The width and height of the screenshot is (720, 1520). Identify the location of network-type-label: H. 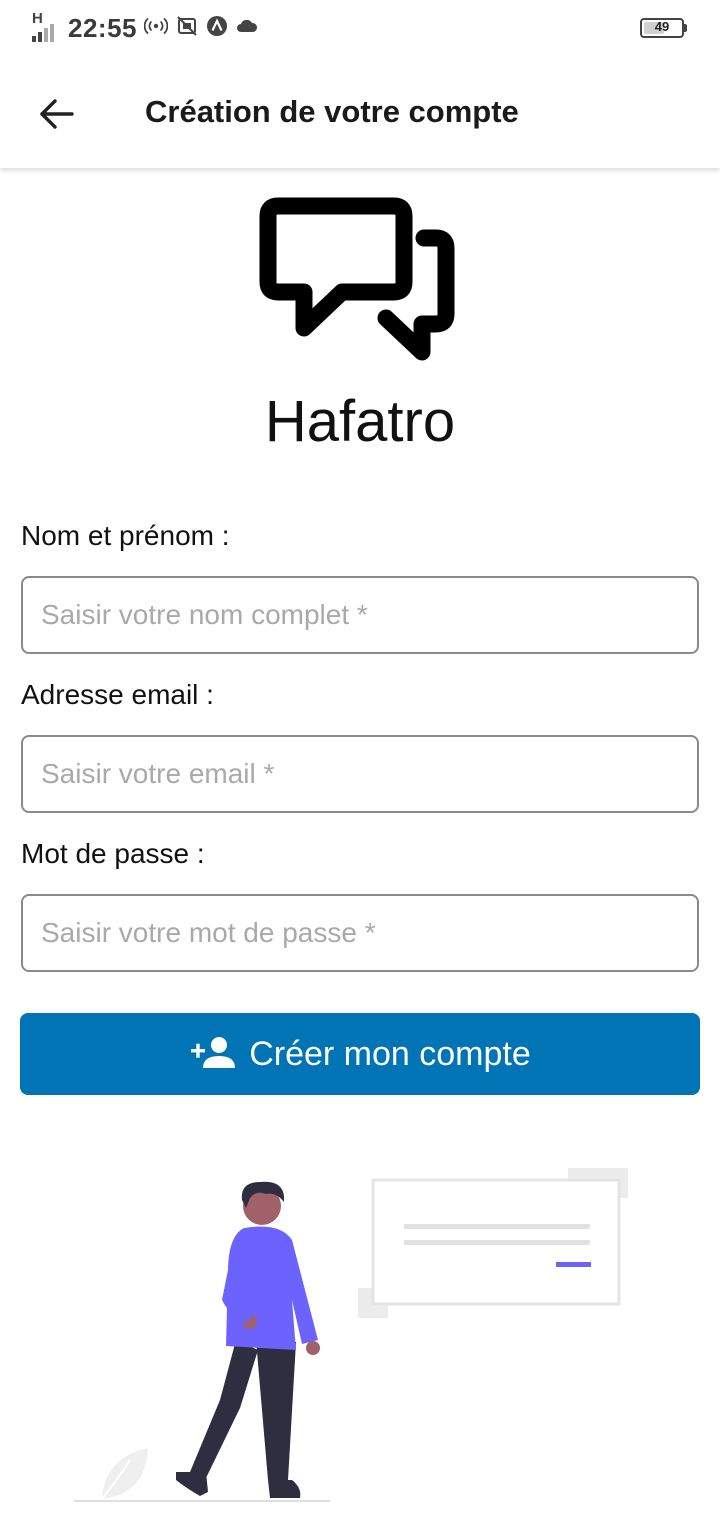
(37, 18).